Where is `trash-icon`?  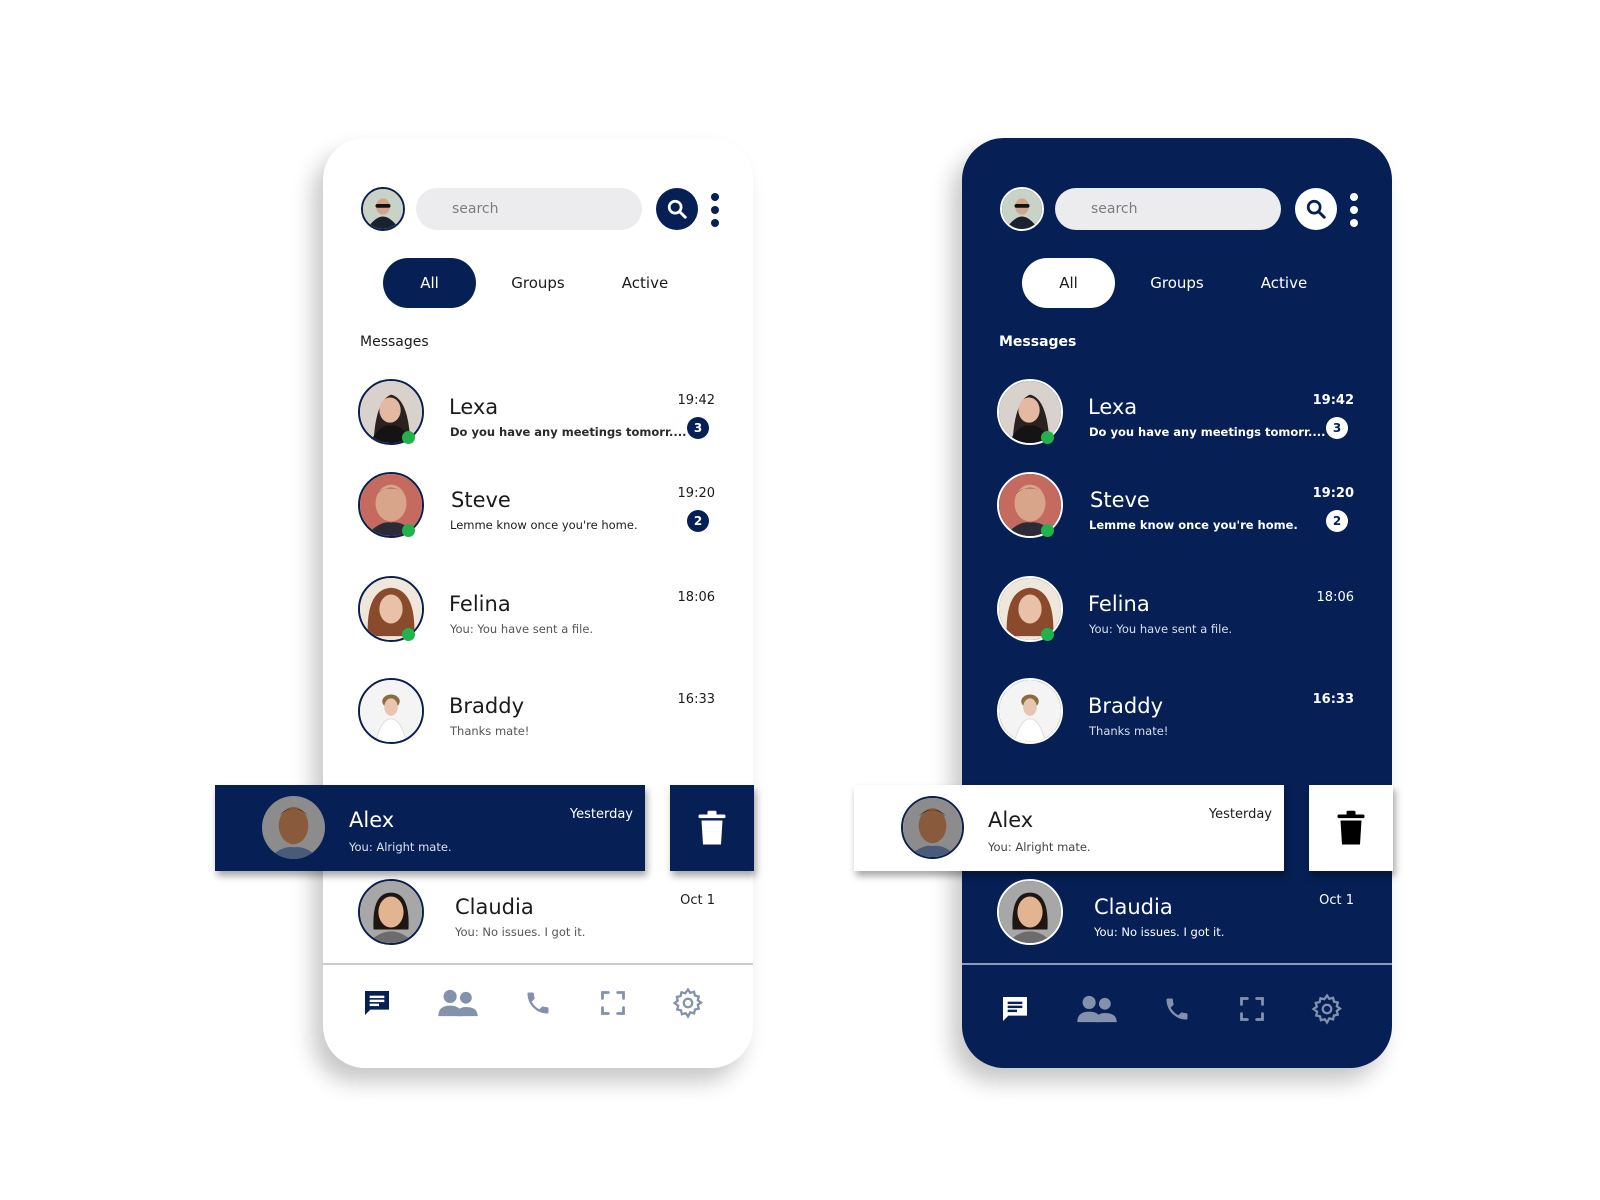 trash-icon is located at coordinates (1351, 827).